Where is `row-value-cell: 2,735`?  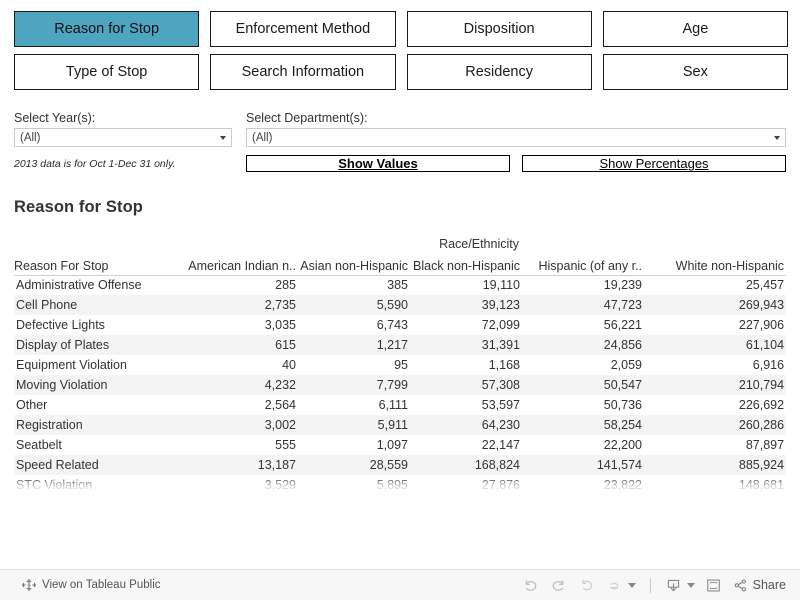
row-value-cell: 2,735 is located at coordinates (235, 305).